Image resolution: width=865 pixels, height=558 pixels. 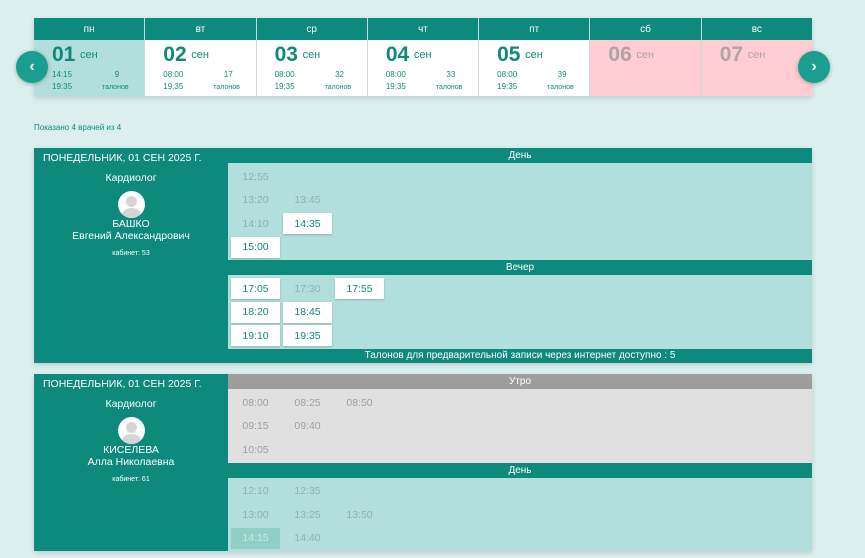 I want to click on ticket-count: 33, so click(x=451, y=74).